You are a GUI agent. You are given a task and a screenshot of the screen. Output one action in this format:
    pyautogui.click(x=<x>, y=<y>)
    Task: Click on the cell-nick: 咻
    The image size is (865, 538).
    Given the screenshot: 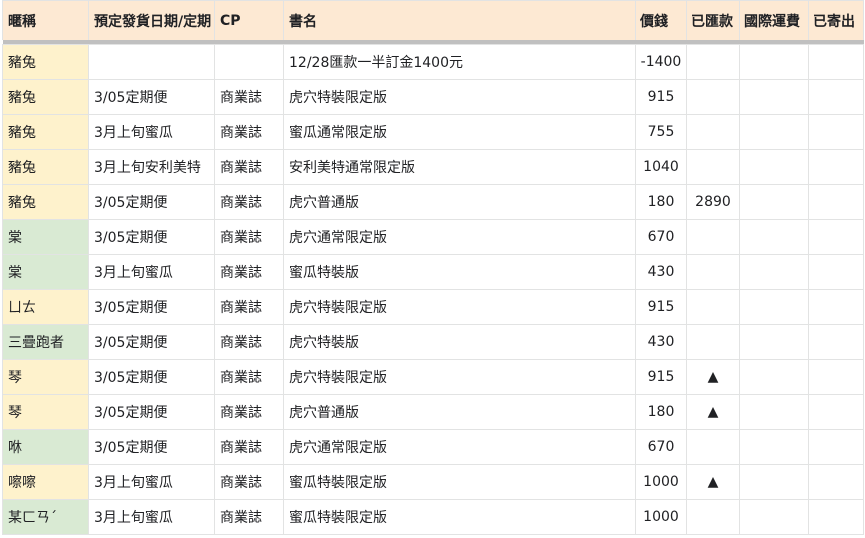 What is the action you would take?
    pyautogui.click(x=45, y=447)
    